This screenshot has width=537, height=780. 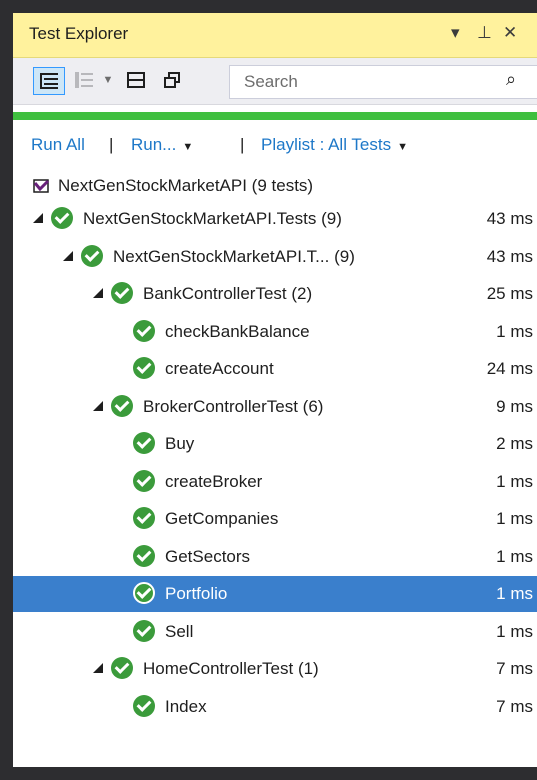 What do you see at coordinates (484, 33) in the screenshot?
I see `pin-icon: ⊥` at bounding box center [484, 33].